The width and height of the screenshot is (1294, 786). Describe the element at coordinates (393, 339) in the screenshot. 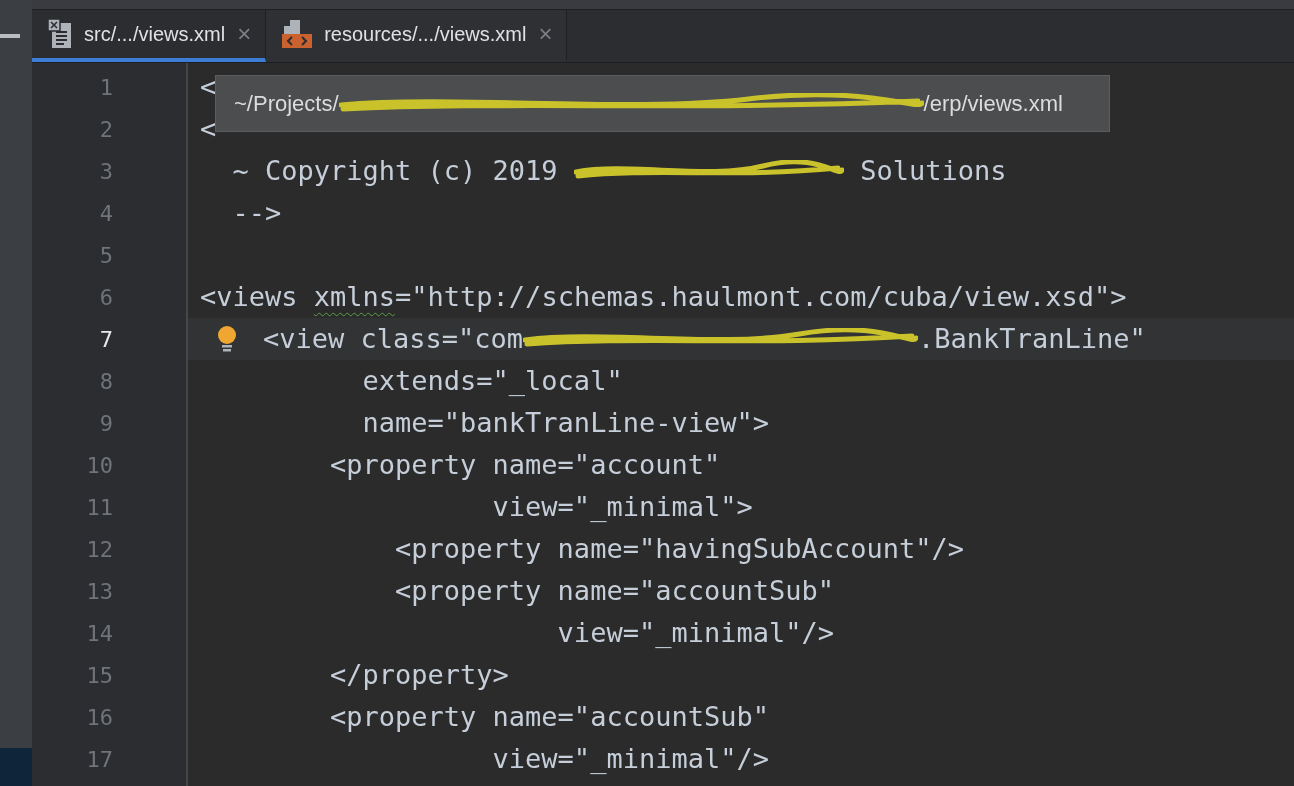

I see `code-text: <view class="com` at that location.